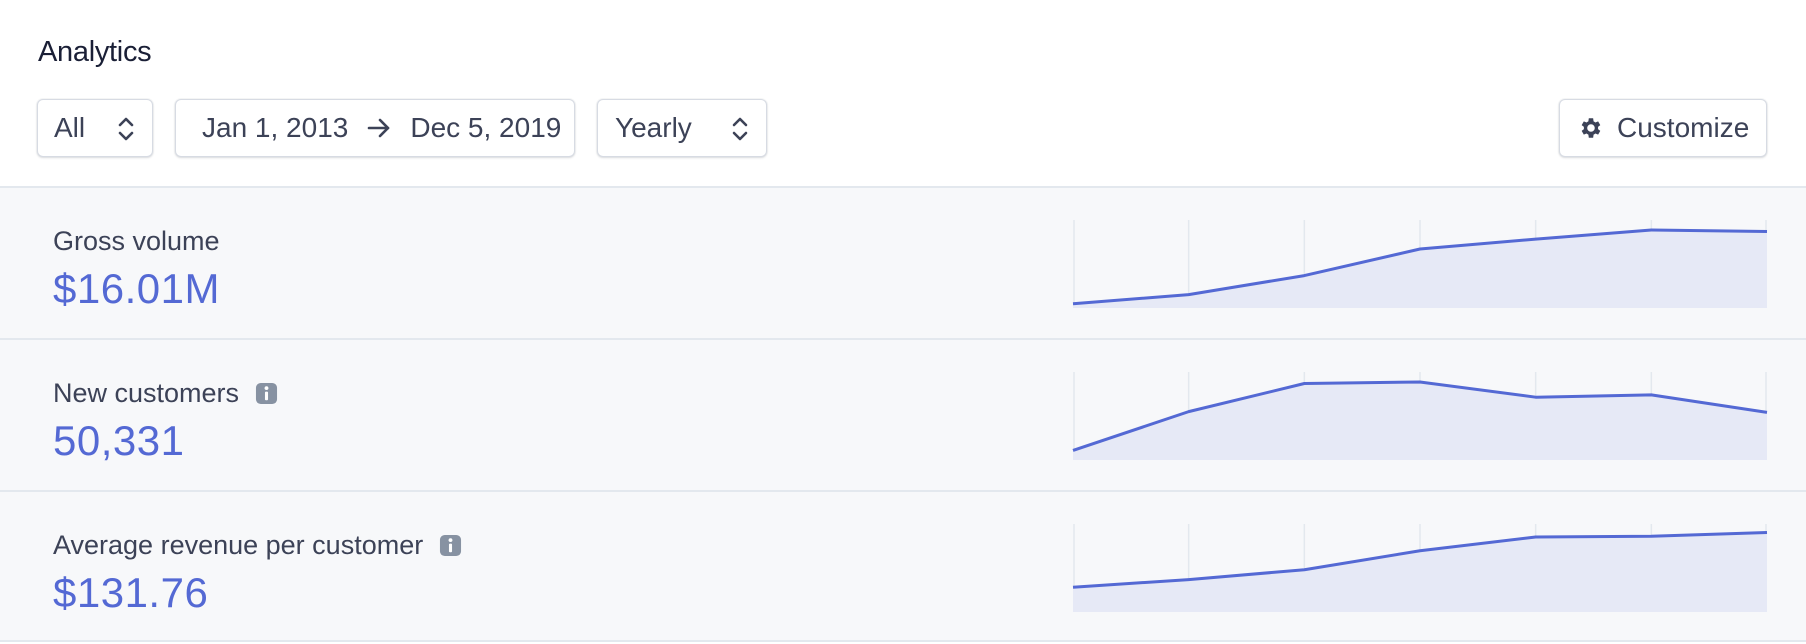  Describe the element at coordinates (95, 128) in the screenshot. I see `scope-select: All` at that location.